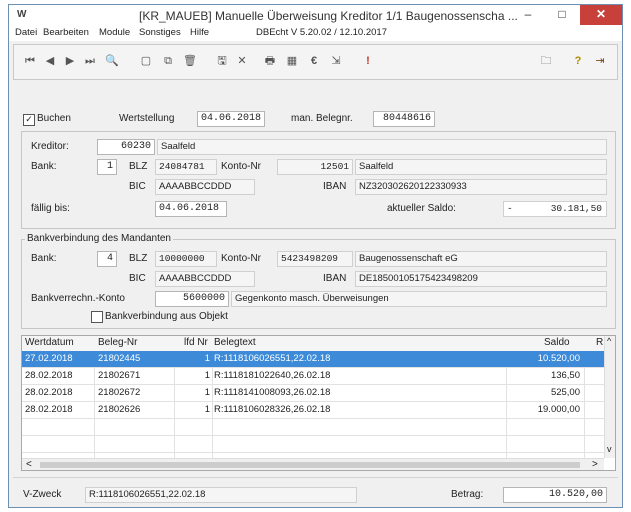 The width and height of the screenshot is (631, 512). Describe the element at coordinates (160, 32) in the screenshot. I see `menu-sonstiges: Sonstiges` at that location.